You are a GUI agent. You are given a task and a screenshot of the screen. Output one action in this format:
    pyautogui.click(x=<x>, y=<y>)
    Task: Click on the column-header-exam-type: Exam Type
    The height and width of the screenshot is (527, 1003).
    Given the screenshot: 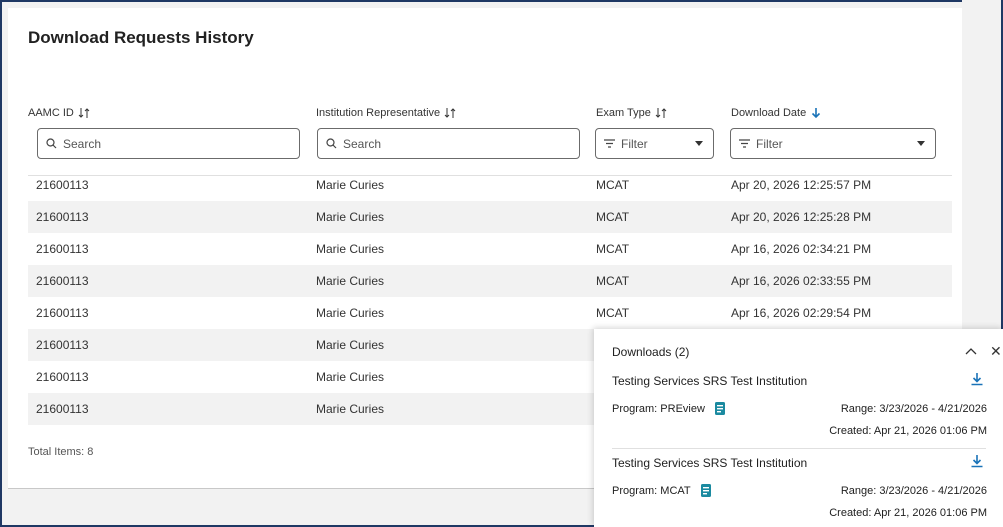 What is the action you would take?
    pyautogui.click(x=631, y=113)
    